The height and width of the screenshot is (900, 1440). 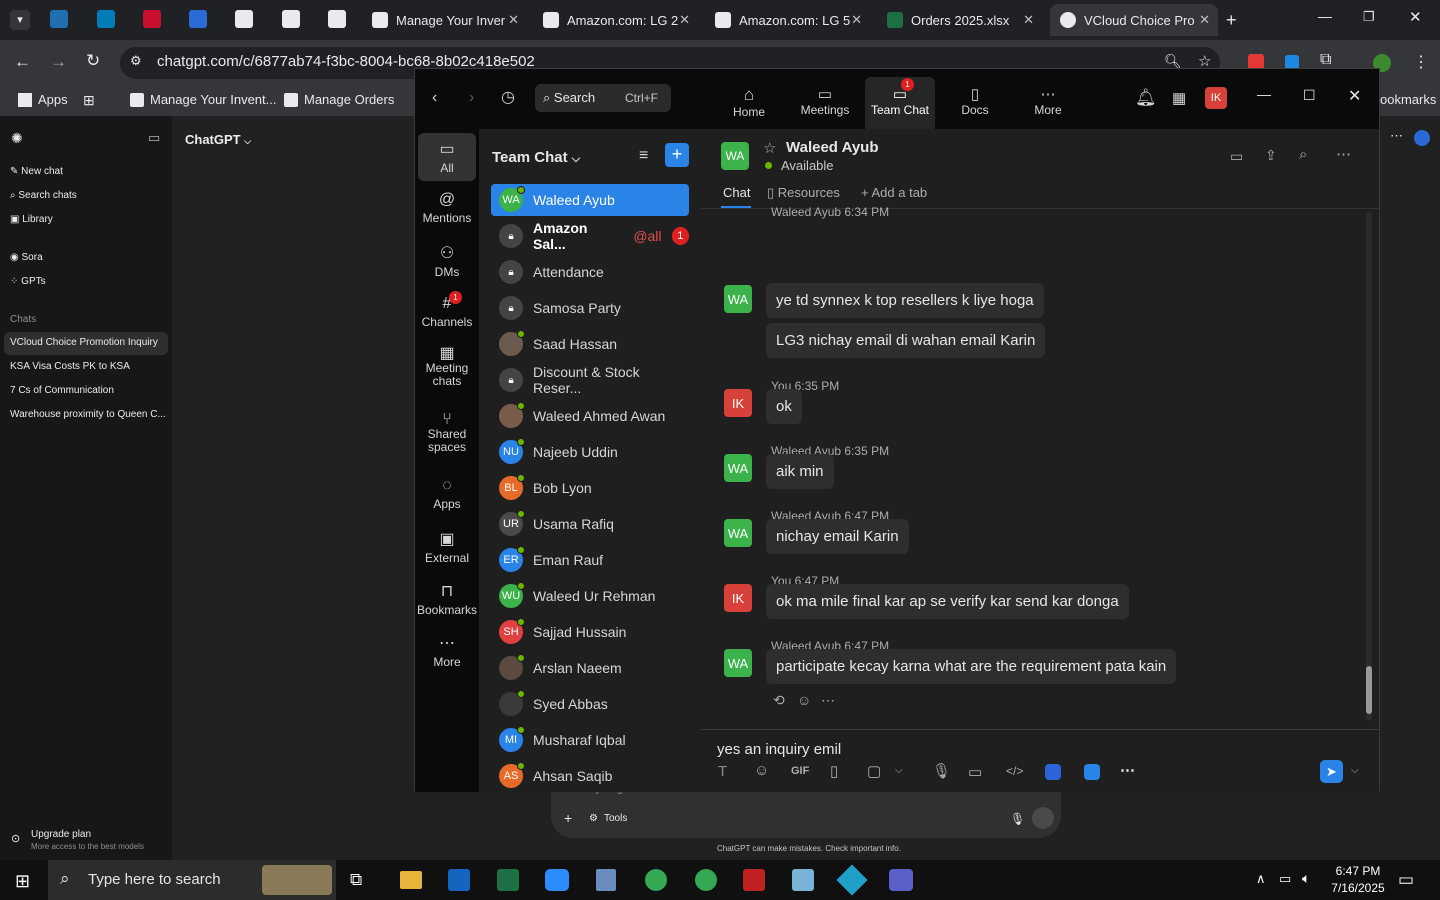 What do you see at coordinates (84, 342) in the screenshot?
I see `chat-item: VCloud Choice Promotion Inquiry` at bounding box center [84, 342].